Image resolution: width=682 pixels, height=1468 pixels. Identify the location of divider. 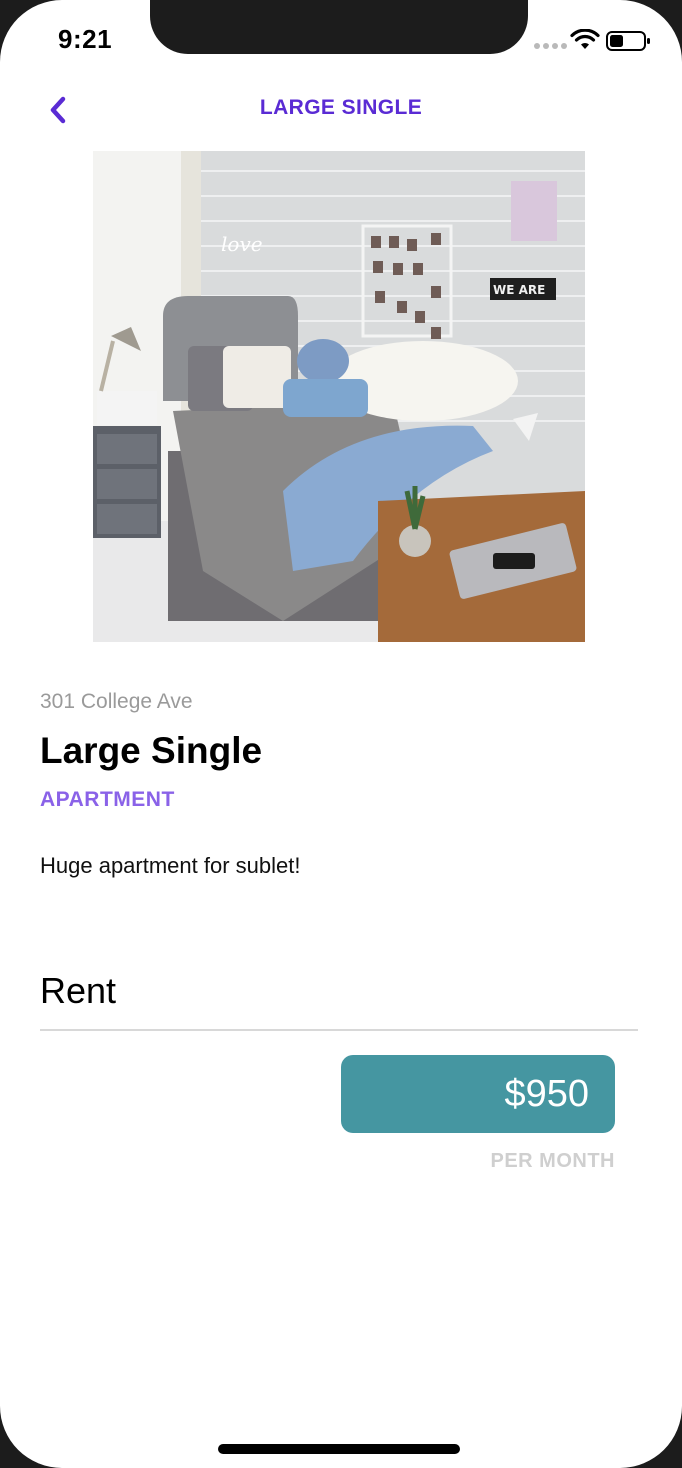
(339, 1030).